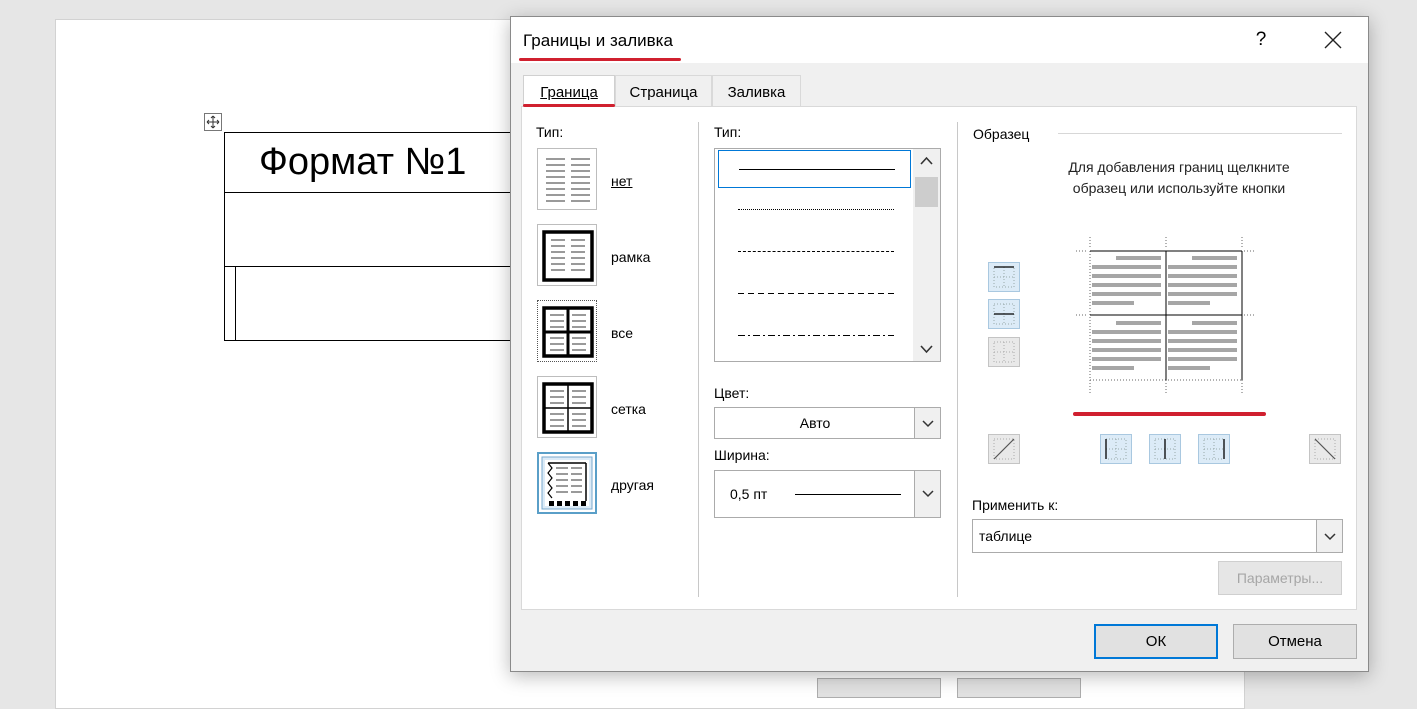 This screenshot has height=709, width=1417. I want to click on instruction-line: образец или используйте кнопки, so click(1179, 188).